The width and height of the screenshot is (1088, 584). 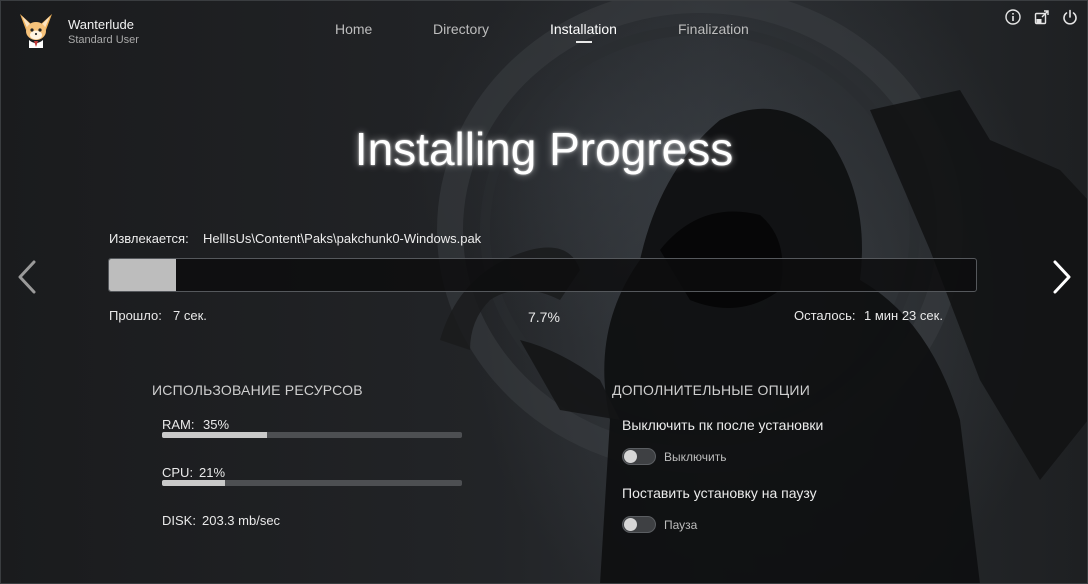 What do you see at coordinates (1013, 17) in the screenshot?
I see `info-icon` at bounding box center [1013, 17].